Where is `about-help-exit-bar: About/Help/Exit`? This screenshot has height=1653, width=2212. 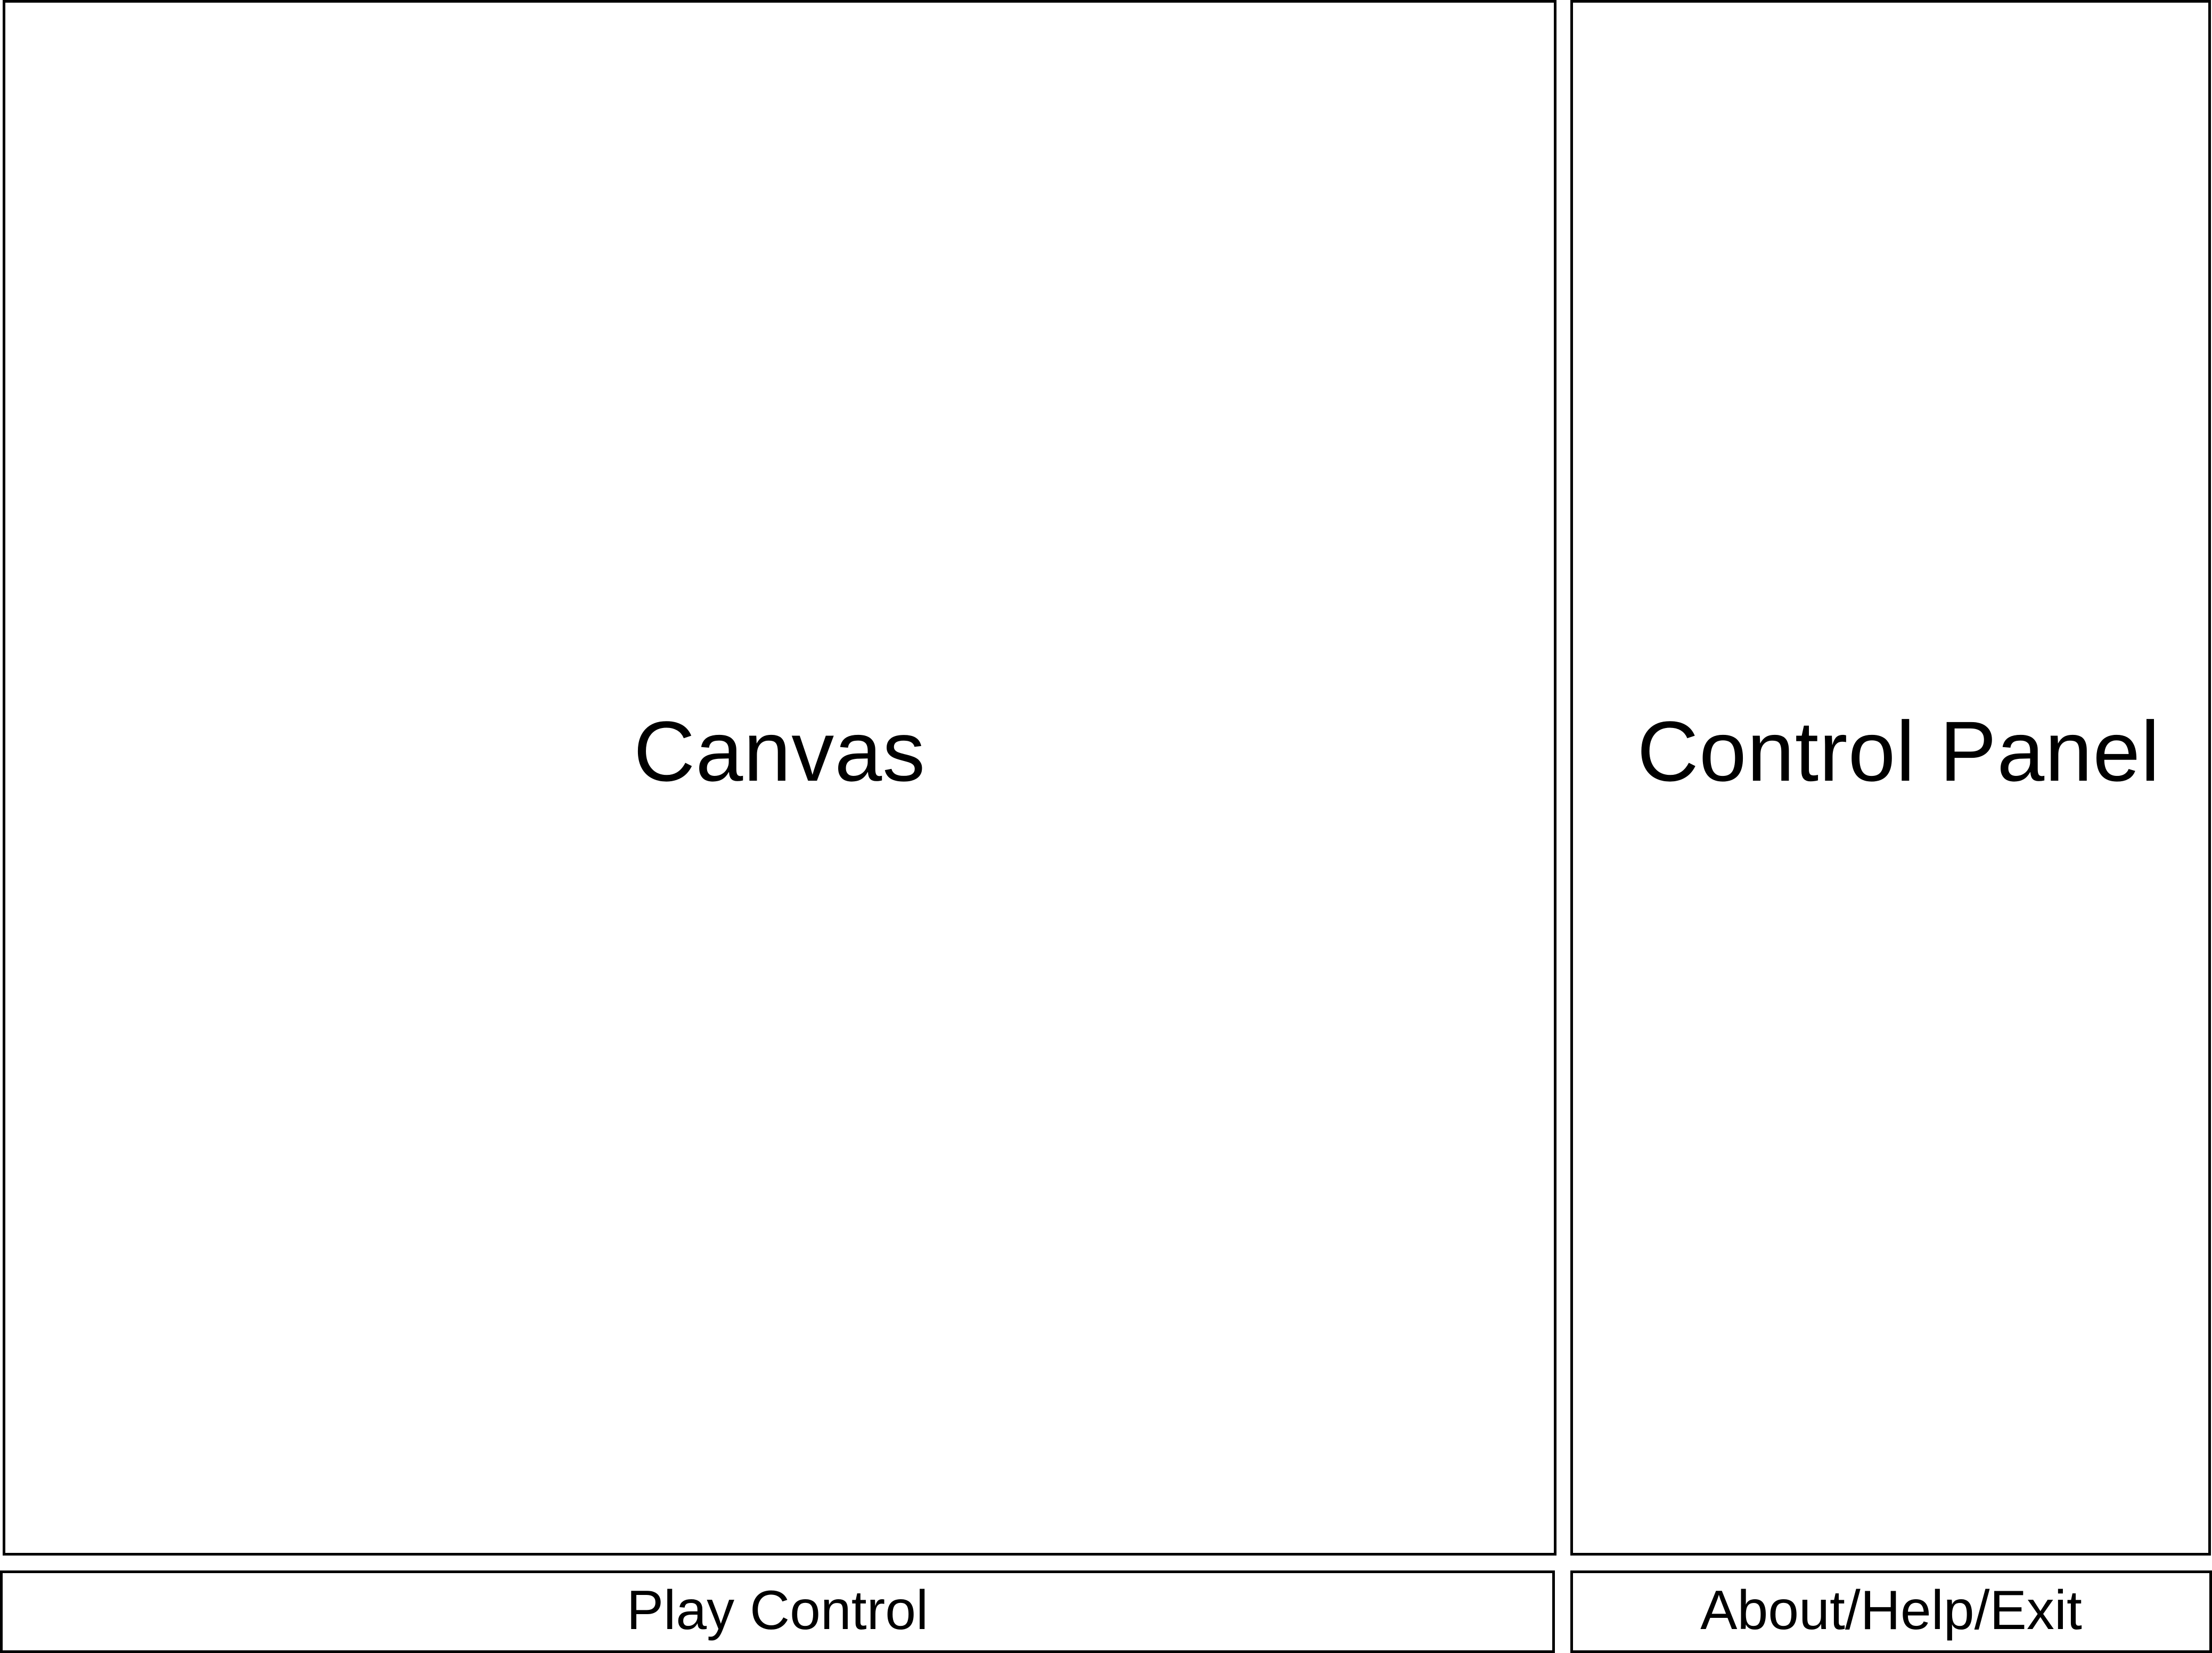
about-help-exit-bar: About/Help/Exit is located at coordinates (1891, 1611).